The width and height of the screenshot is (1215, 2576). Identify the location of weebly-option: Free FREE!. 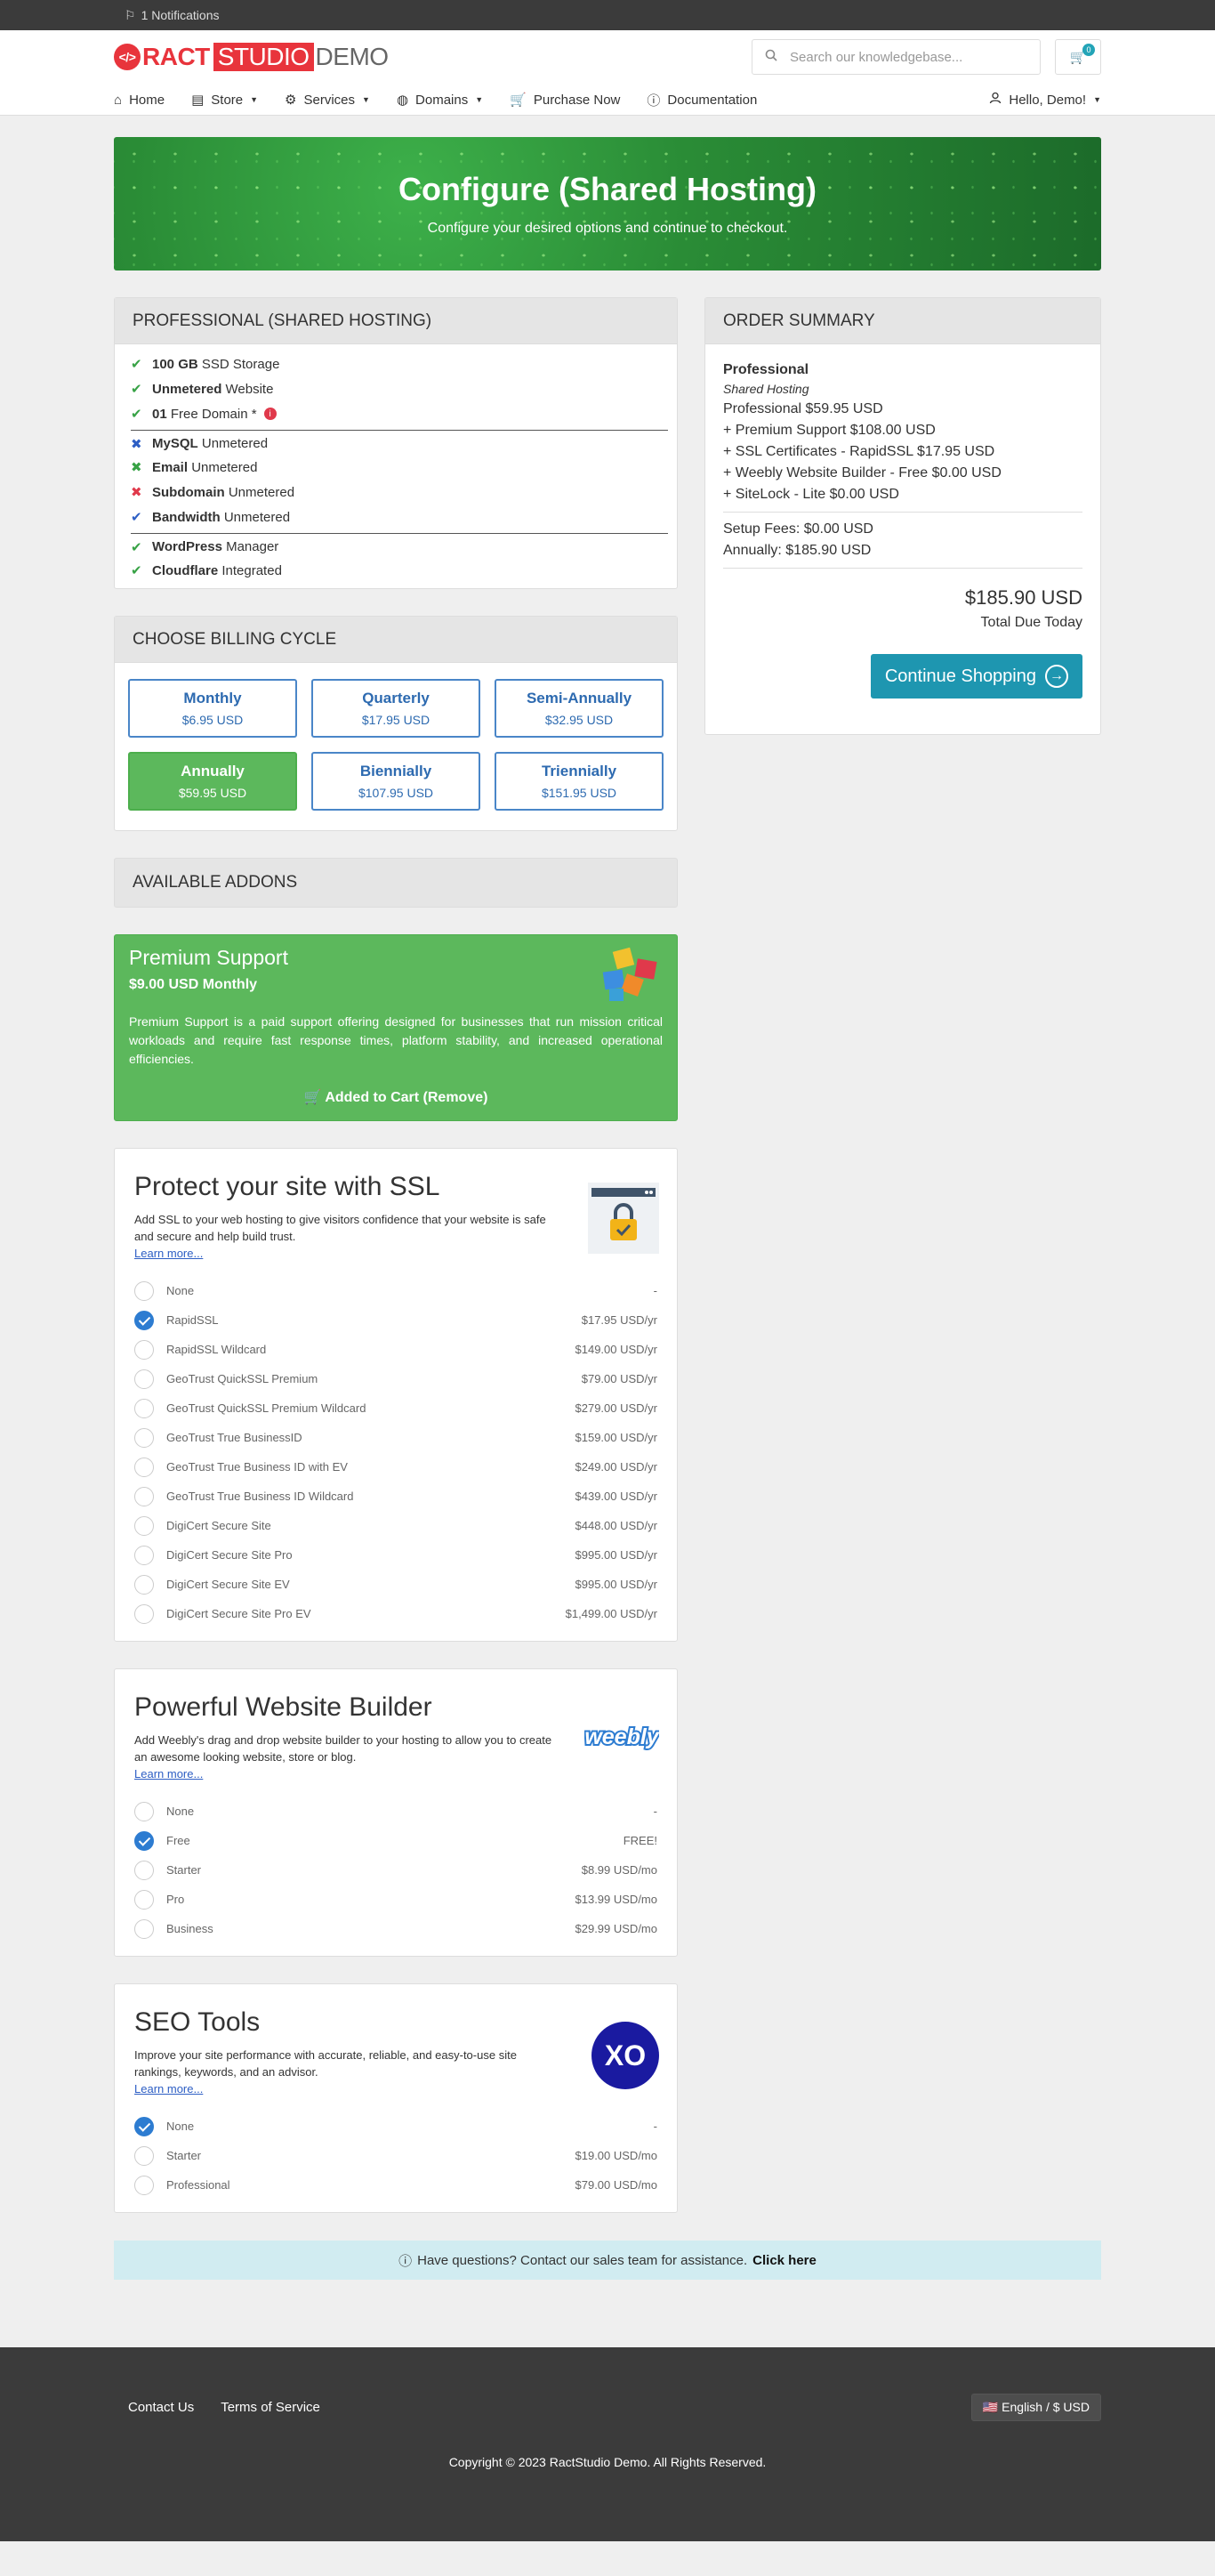
(395, 1840).